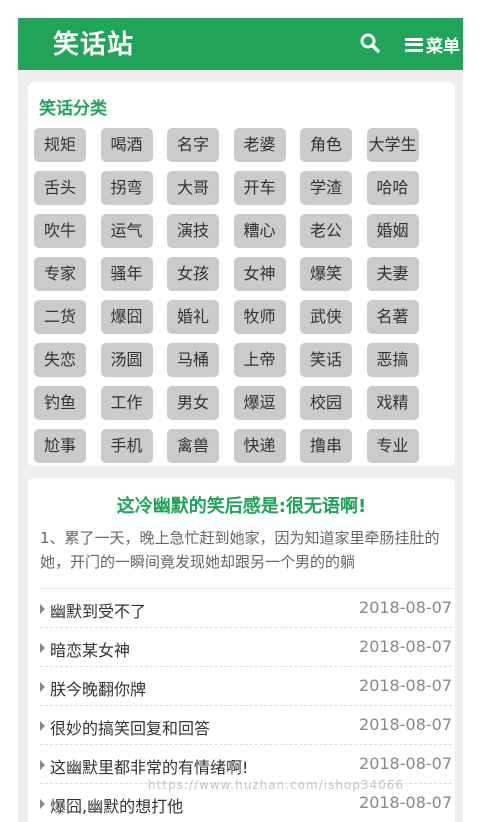 Image resolution: width=483 pixels, height=822 pixels. Describe the element at coordinates (126, 360) in the screenshot. I see `category-tag: 汤圆` at that location.